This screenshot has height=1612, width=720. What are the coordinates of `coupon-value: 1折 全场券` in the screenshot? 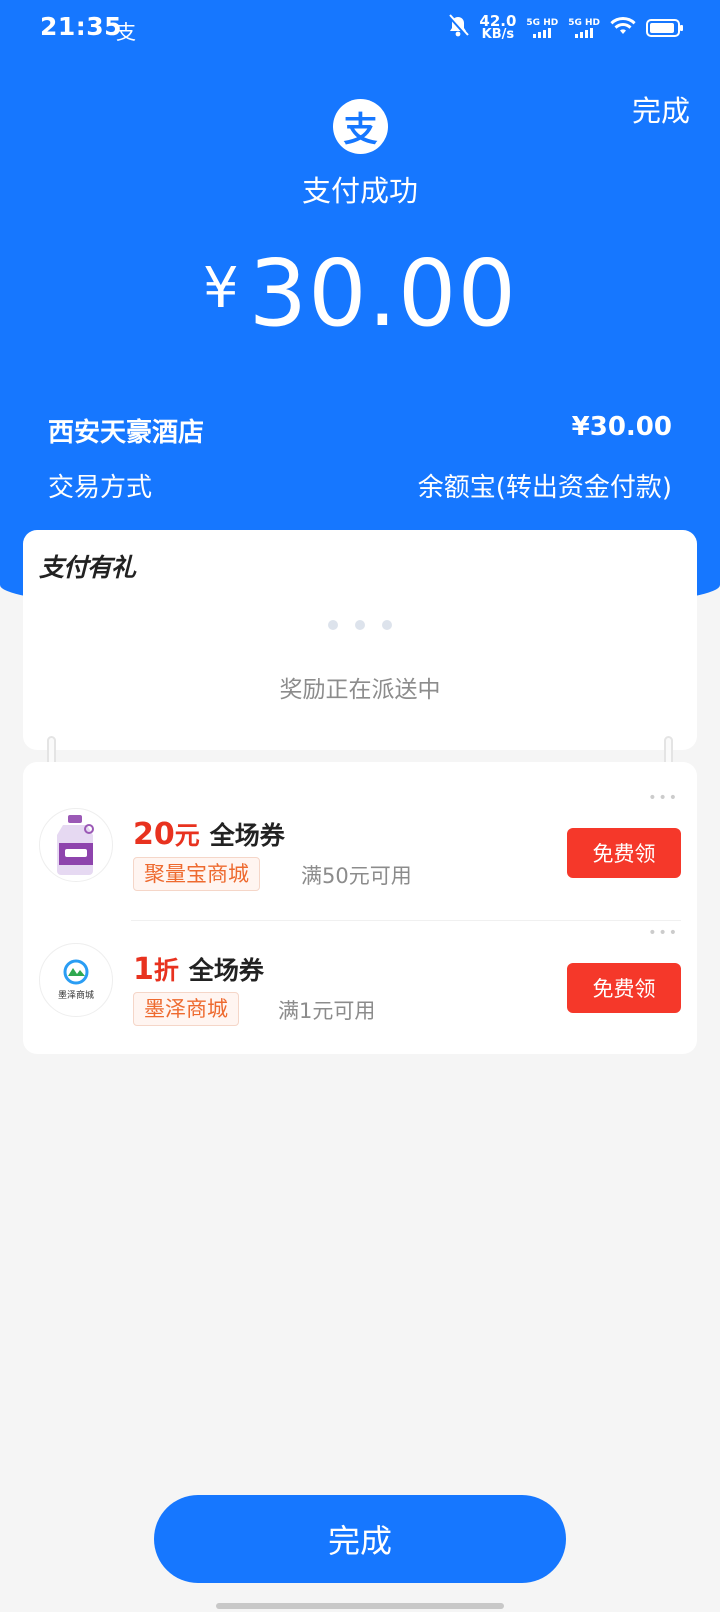 It's located at (198, 969).